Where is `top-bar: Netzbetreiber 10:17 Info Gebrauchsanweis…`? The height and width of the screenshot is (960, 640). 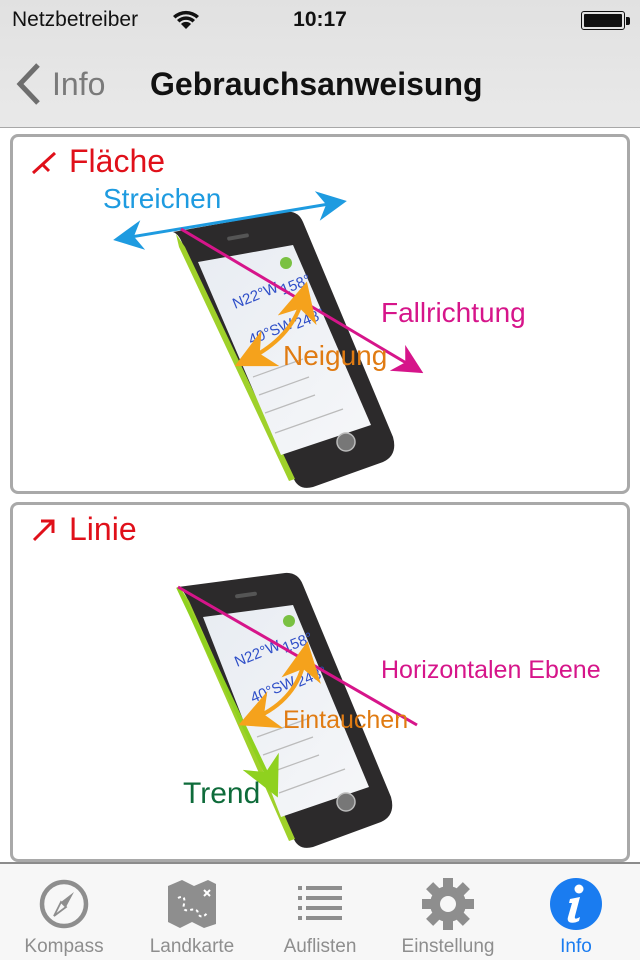
top-bar: Netzbetreiber 10:17 Info Gebrauchsanweis… is located at coordinates (320, 64).